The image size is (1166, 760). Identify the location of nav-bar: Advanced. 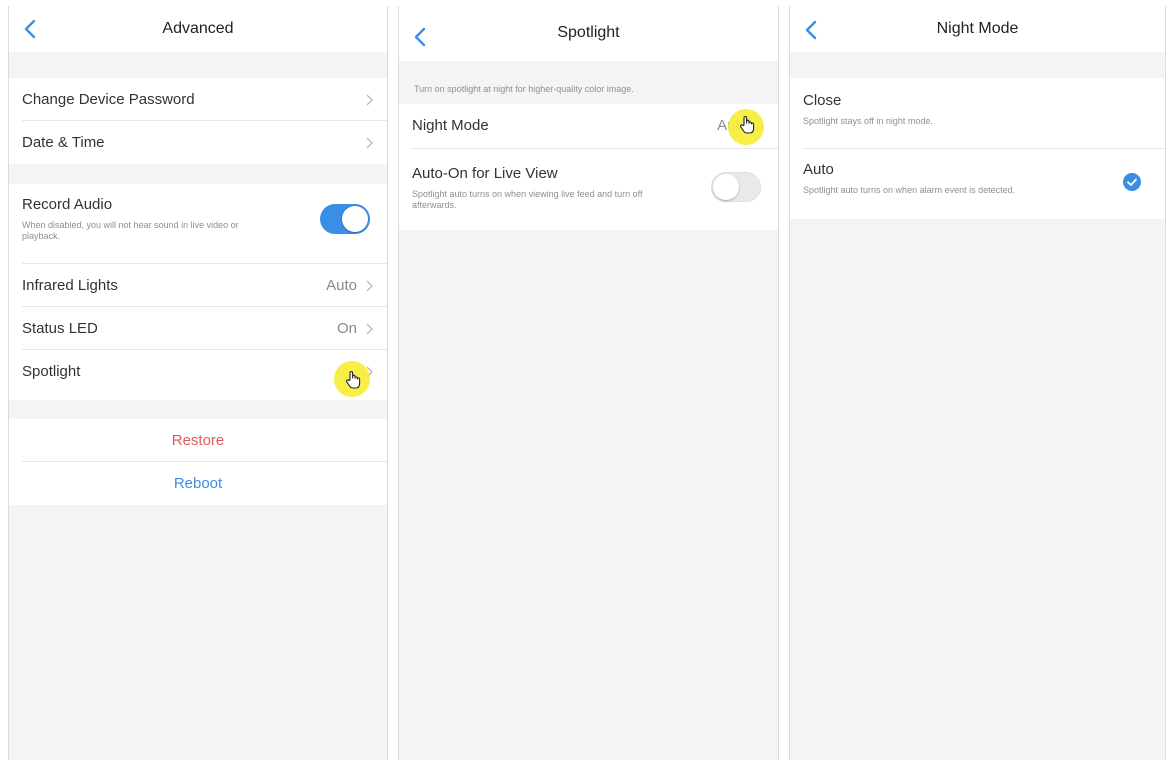
(198, 29).